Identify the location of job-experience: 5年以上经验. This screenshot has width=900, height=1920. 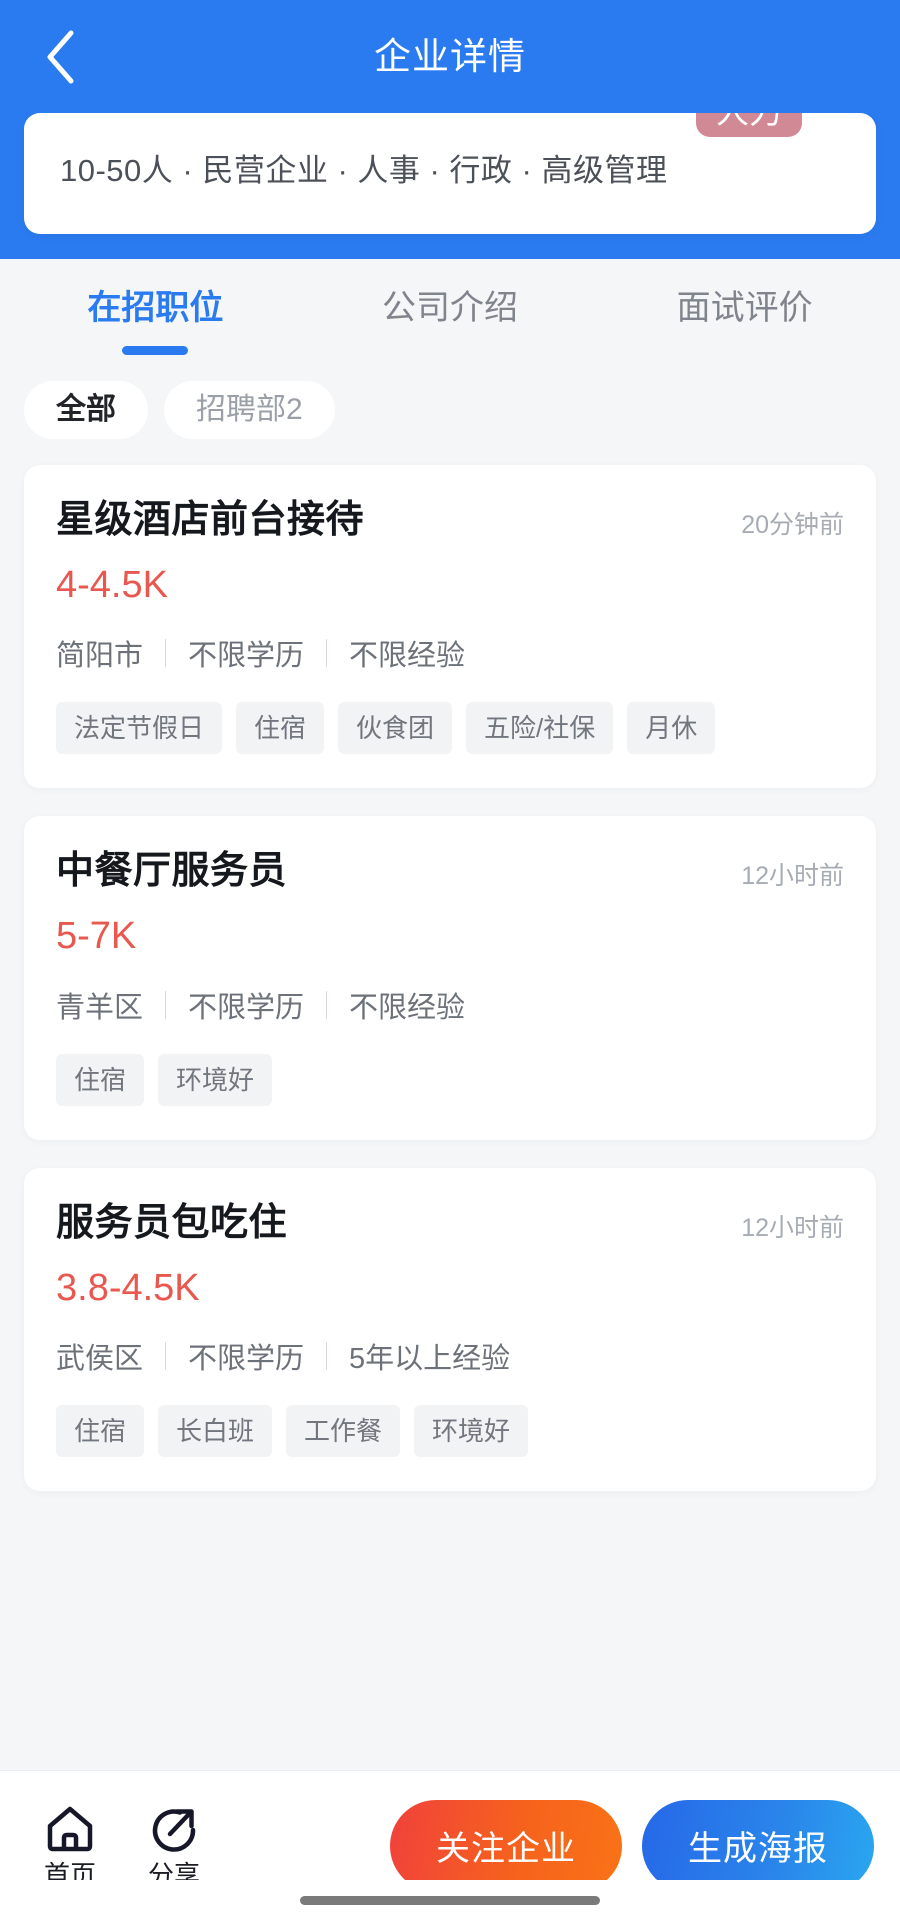
(430, 1359).